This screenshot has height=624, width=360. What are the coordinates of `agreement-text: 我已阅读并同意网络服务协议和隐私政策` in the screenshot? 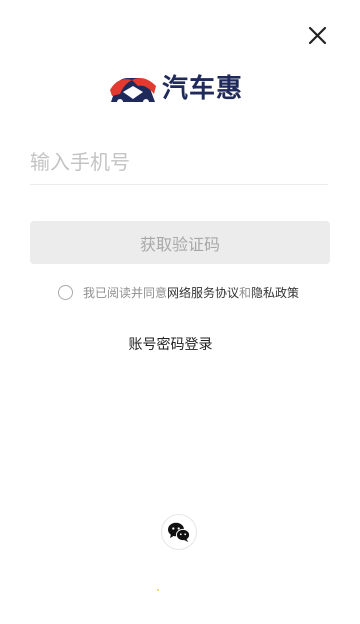 It's located at (191, 293).